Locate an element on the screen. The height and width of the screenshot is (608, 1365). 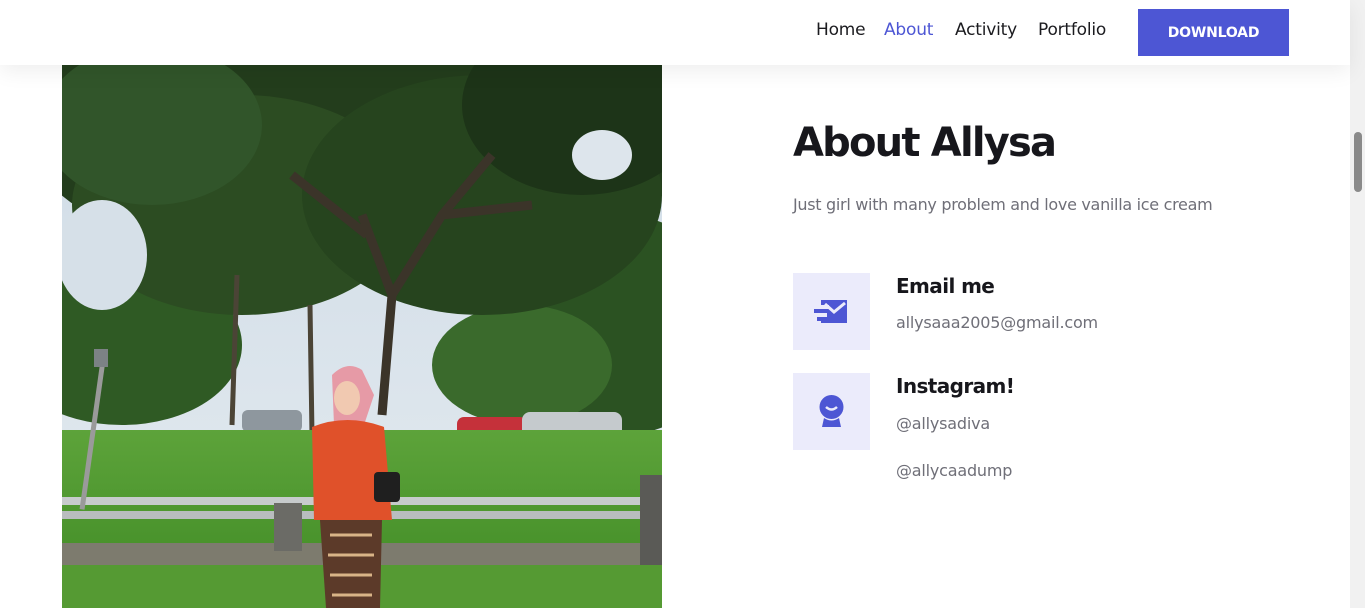
nav-link-about: About is located at coordinates (908, 30).